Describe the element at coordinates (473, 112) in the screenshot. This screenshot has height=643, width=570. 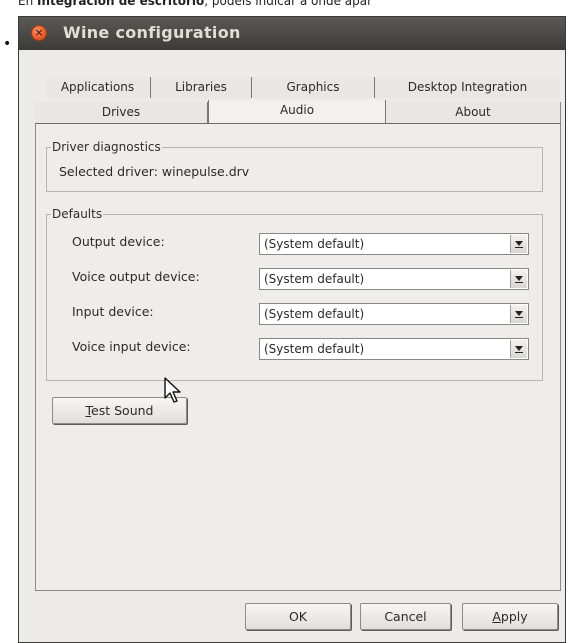
I see `tab-about: About` at that location.